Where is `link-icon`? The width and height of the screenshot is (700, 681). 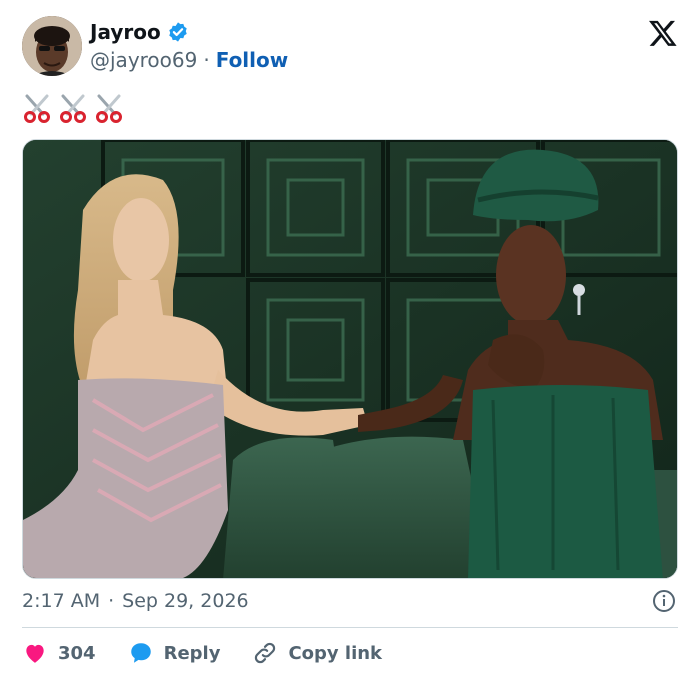 link-icon is located at coordinates (265, 653).